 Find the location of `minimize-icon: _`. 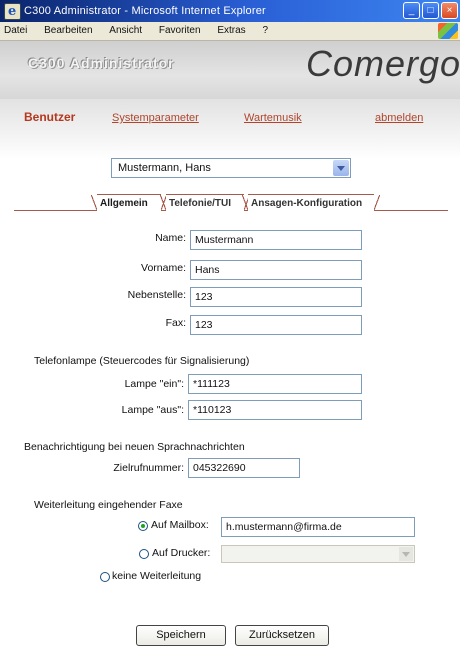

minimize-icon: _ is located at coordinates (411, 10).